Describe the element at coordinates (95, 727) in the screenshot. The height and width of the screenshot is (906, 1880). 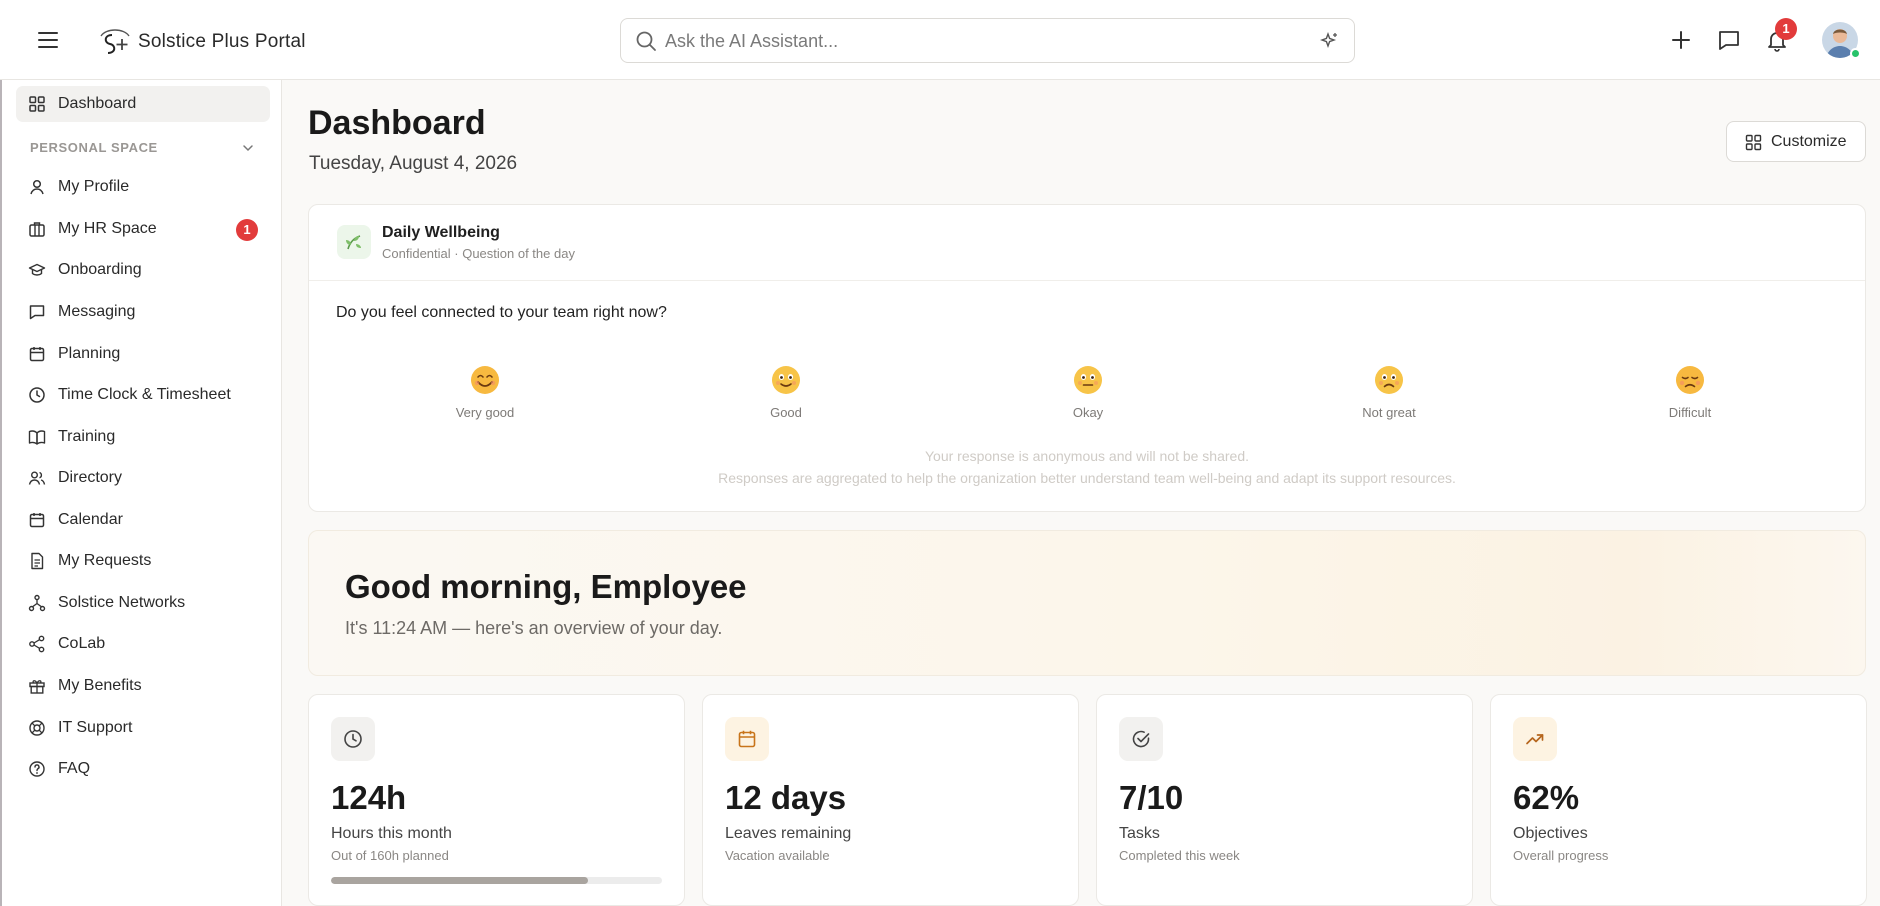
I see `sidebar-item-label: IT Support` at that location.